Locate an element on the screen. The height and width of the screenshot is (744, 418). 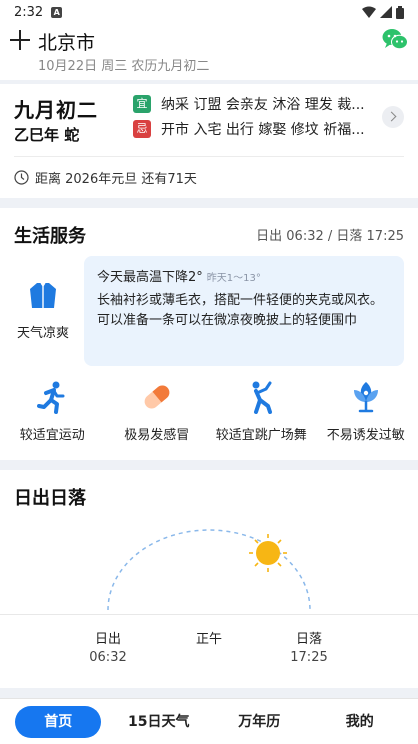
sunrise-label: 日出 is located at coordinates (107, 639).